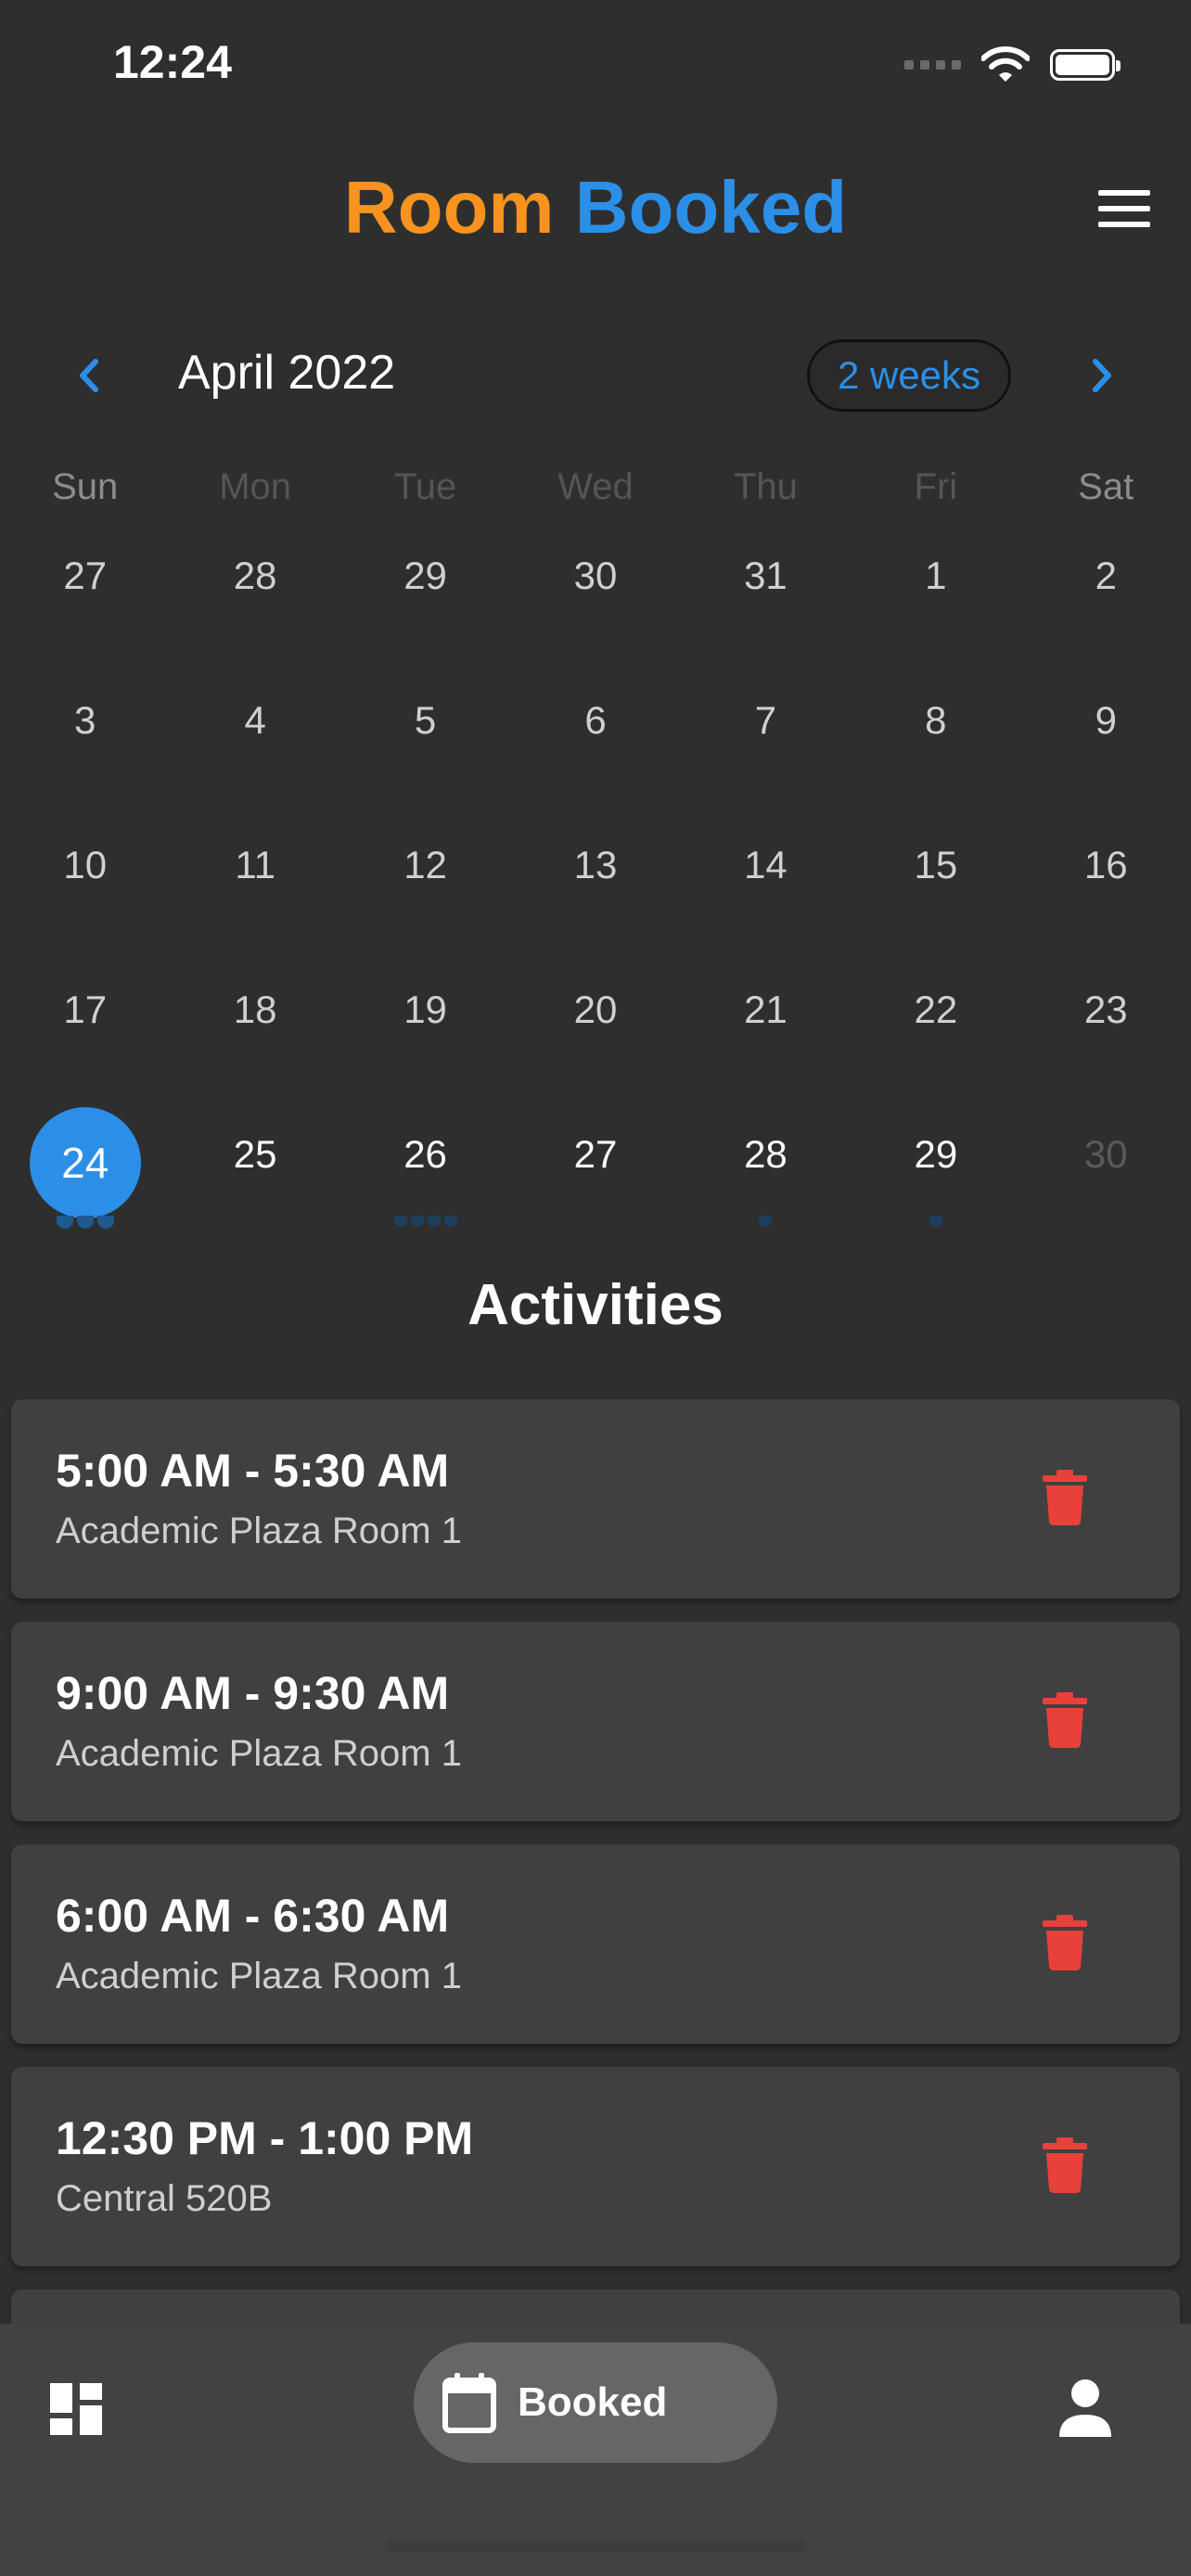 The height and width of the screenshot is (2576, 1191). I want to click on day-number: 23, so click(1105, 1010).